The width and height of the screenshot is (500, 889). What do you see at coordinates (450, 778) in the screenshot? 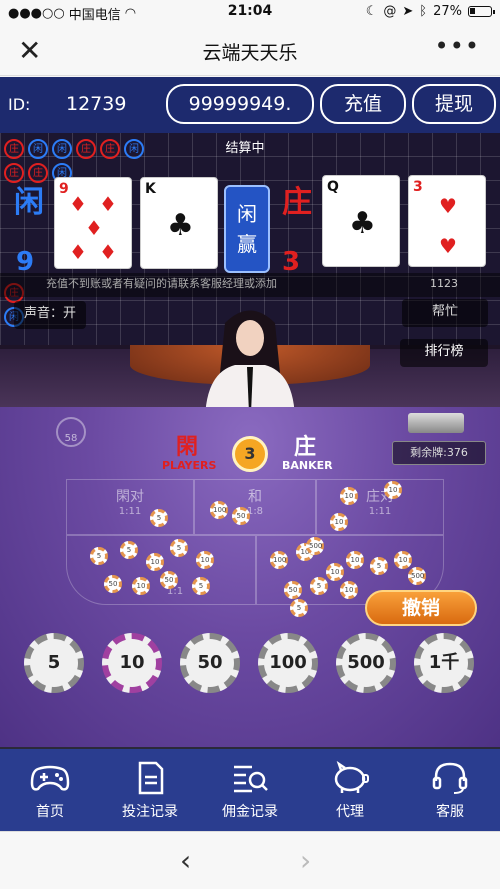
I see `headset-icon` at bounding box center [450, 778].